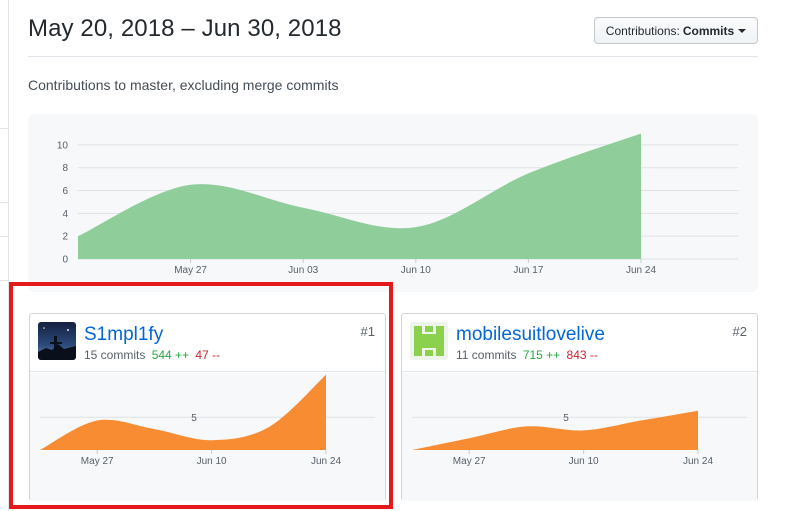 The height and width of the screenshot is (511, 800). What do you see at coordinates (555, 430) in the screenshot?
I see `series-area` at bounding box center [555, 430].